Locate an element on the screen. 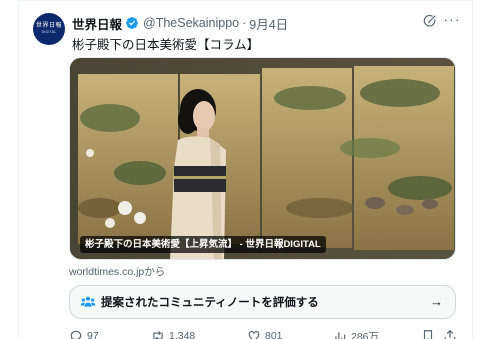 This screenshot has height=339, width=483. community-note-button: 提案されたコミュニティノートを評価する → is located at coordinates (262, 302).